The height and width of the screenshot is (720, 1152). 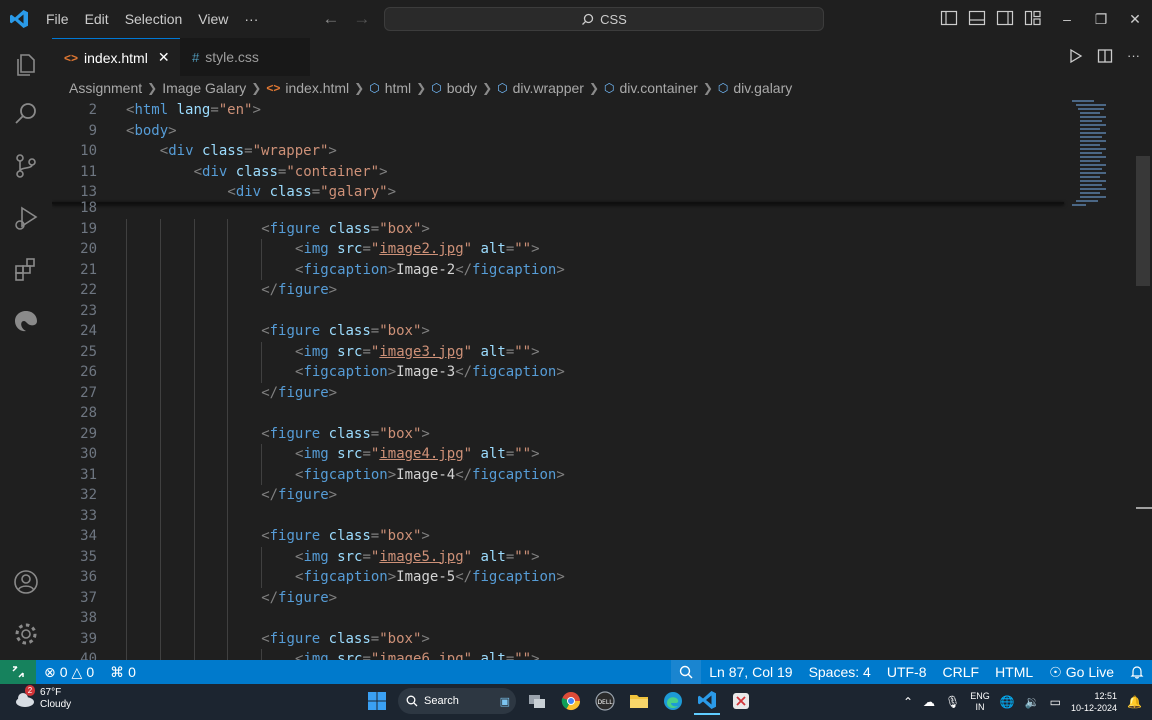 What do you see at coordinates (558, 556) in the screenshot?
I see `code-line: 35 <img src="image5.jpg" alt="">` at bounding box center [558, 556].